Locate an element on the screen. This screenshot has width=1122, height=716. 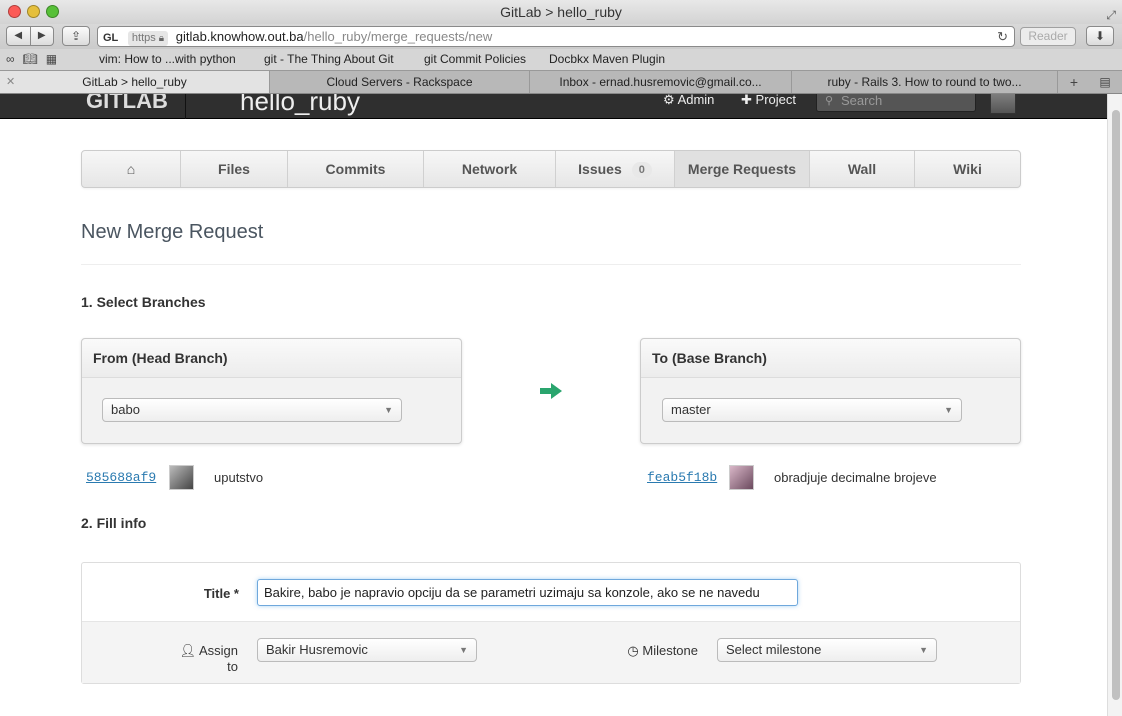
from-branch-heading: From (Head Branch) is located at coordinates (271, 358).